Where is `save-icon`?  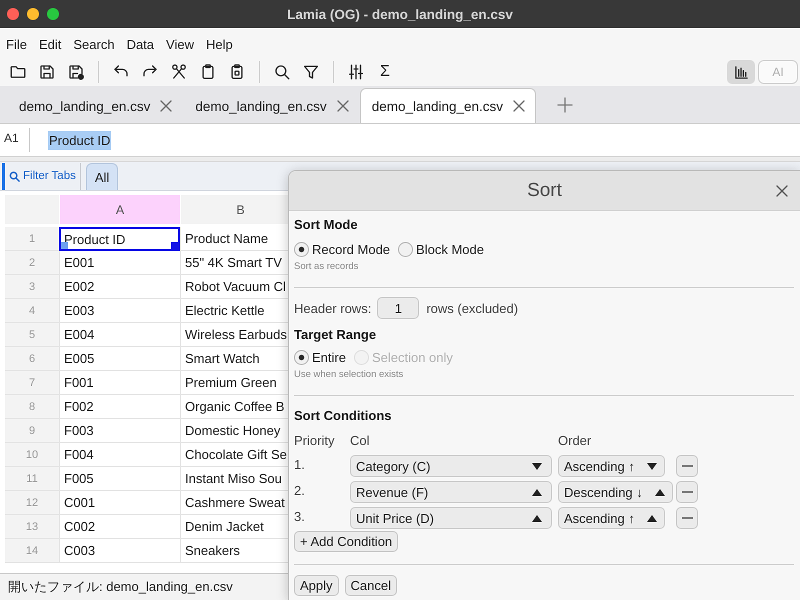 save-icon is located at coordinates (47, 72).